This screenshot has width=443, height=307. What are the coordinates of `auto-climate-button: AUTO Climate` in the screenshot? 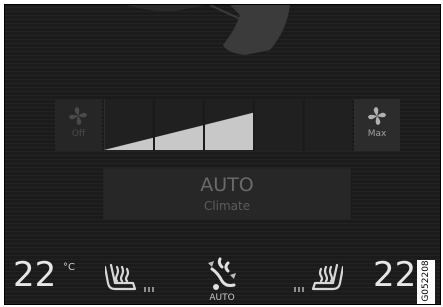 It's located at (227, 194).